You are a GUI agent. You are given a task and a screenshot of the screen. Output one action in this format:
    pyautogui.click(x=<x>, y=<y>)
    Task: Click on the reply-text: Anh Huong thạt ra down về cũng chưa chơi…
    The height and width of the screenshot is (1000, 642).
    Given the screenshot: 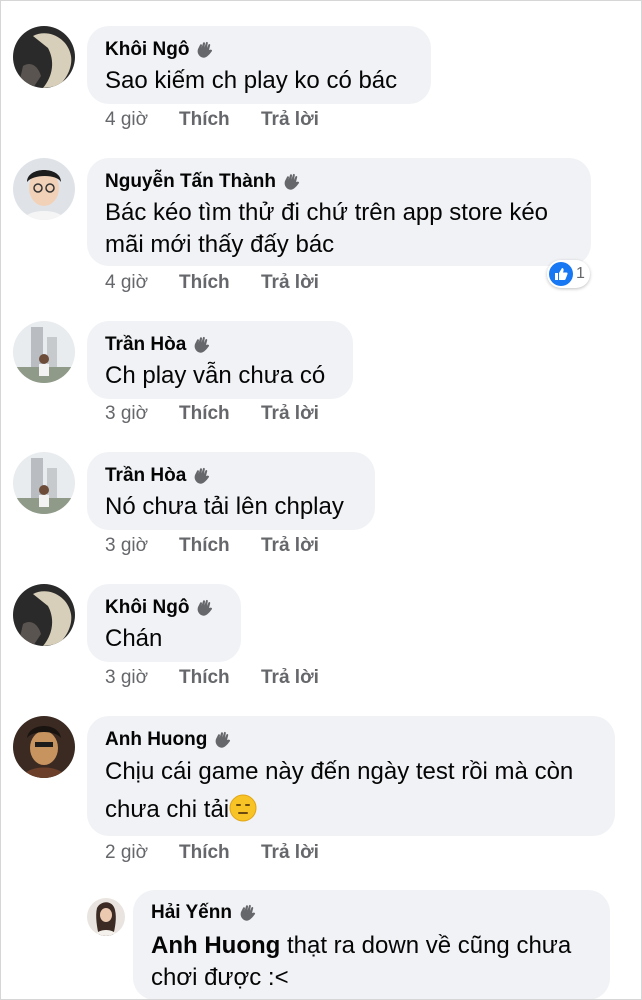 What is the action you would take?
    pyautogui.click(x=371, y=962)
    